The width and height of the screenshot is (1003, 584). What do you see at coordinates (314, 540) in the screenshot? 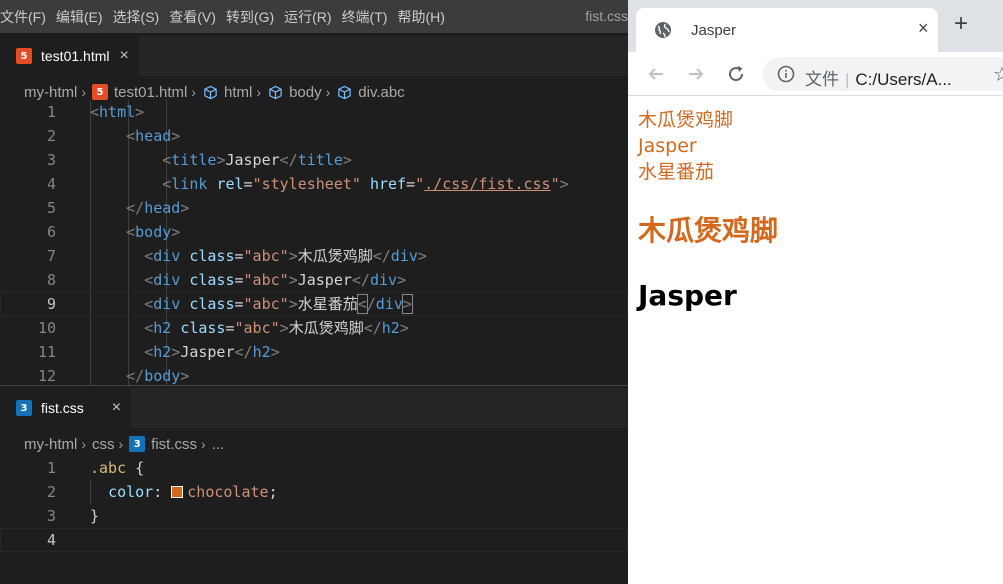
I see `code-line-current: 4` at bounding box center [314, 540].